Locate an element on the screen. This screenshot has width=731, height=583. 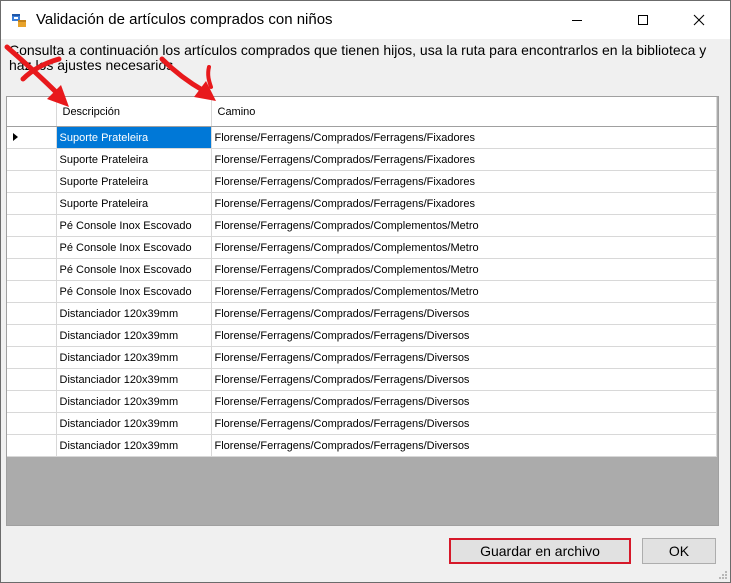
maximize-icon is located at coordinates (643, 20).